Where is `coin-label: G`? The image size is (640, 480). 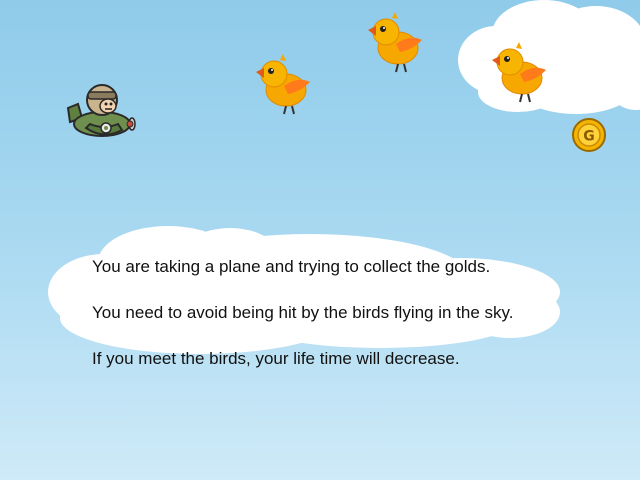
coin-label: G is located at coordinates (589, 137).